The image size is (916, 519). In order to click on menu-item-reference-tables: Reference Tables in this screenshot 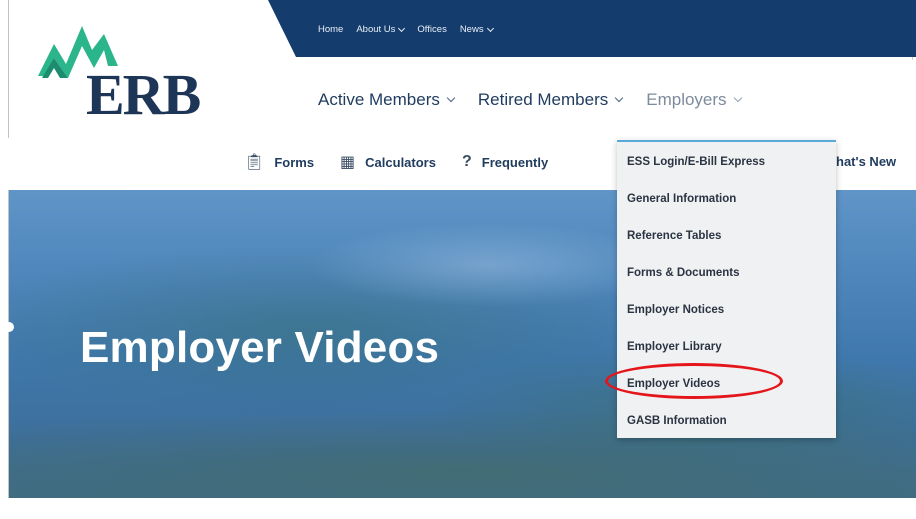, I will do `click(674, 236)`.